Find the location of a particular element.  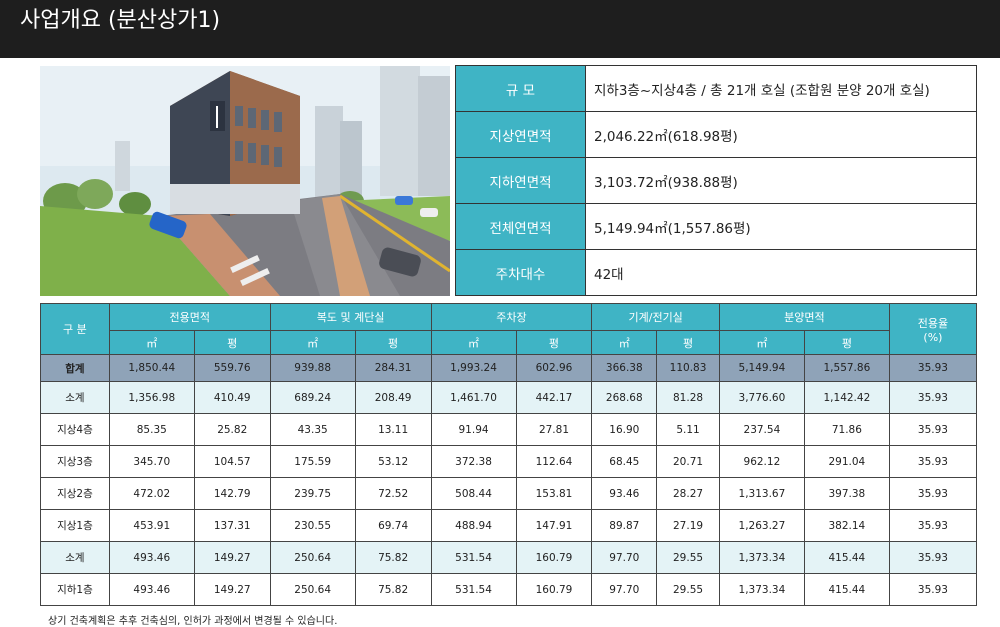

table-cell: 415.44 is located at coordinates (846, 589).